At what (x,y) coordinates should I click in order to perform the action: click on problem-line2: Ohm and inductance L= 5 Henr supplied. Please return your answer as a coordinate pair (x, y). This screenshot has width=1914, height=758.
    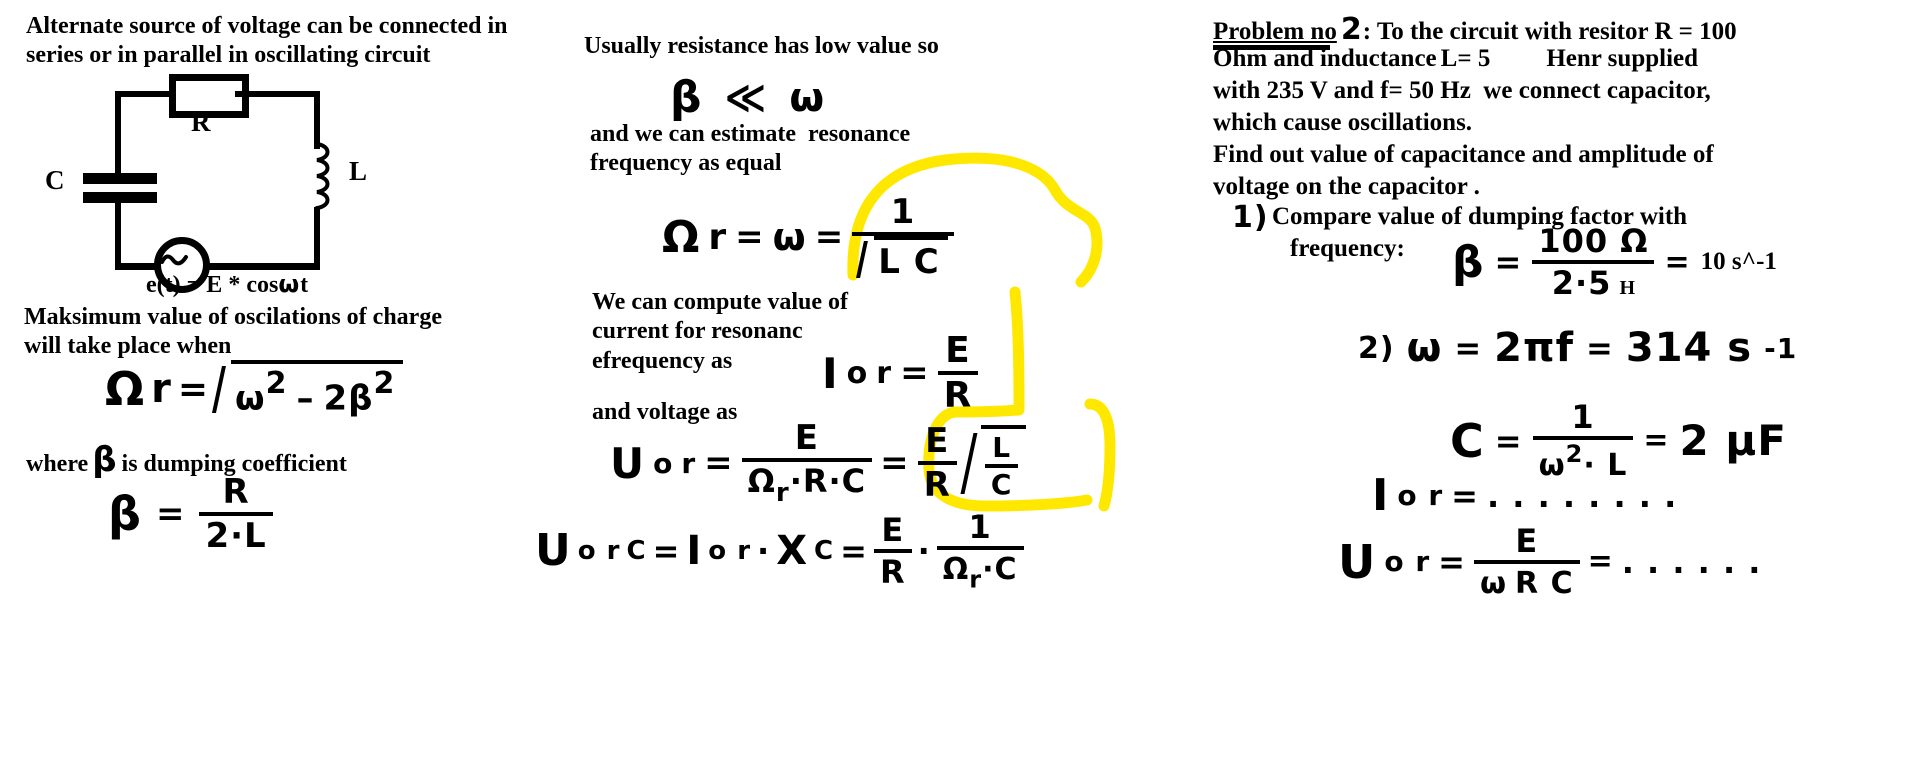
    Looking at the image, I should click on (1455, 59).